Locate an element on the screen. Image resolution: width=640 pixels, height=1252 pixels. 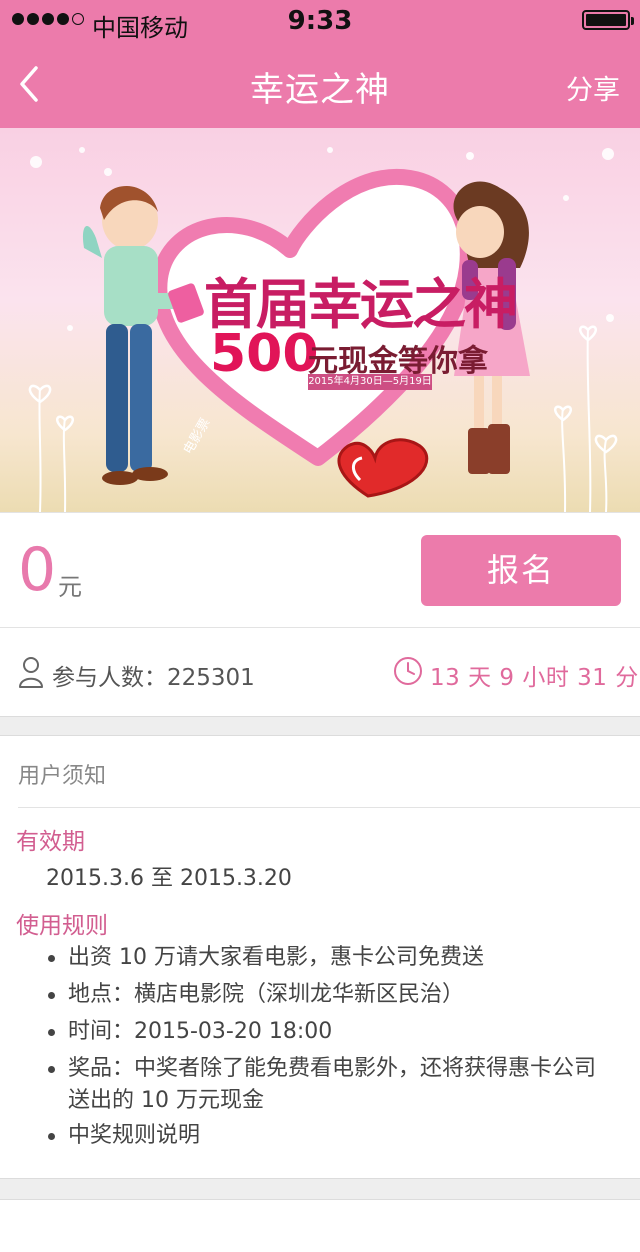
rule-item: 中奖规则说明 is located at coordinates (328, 1136).